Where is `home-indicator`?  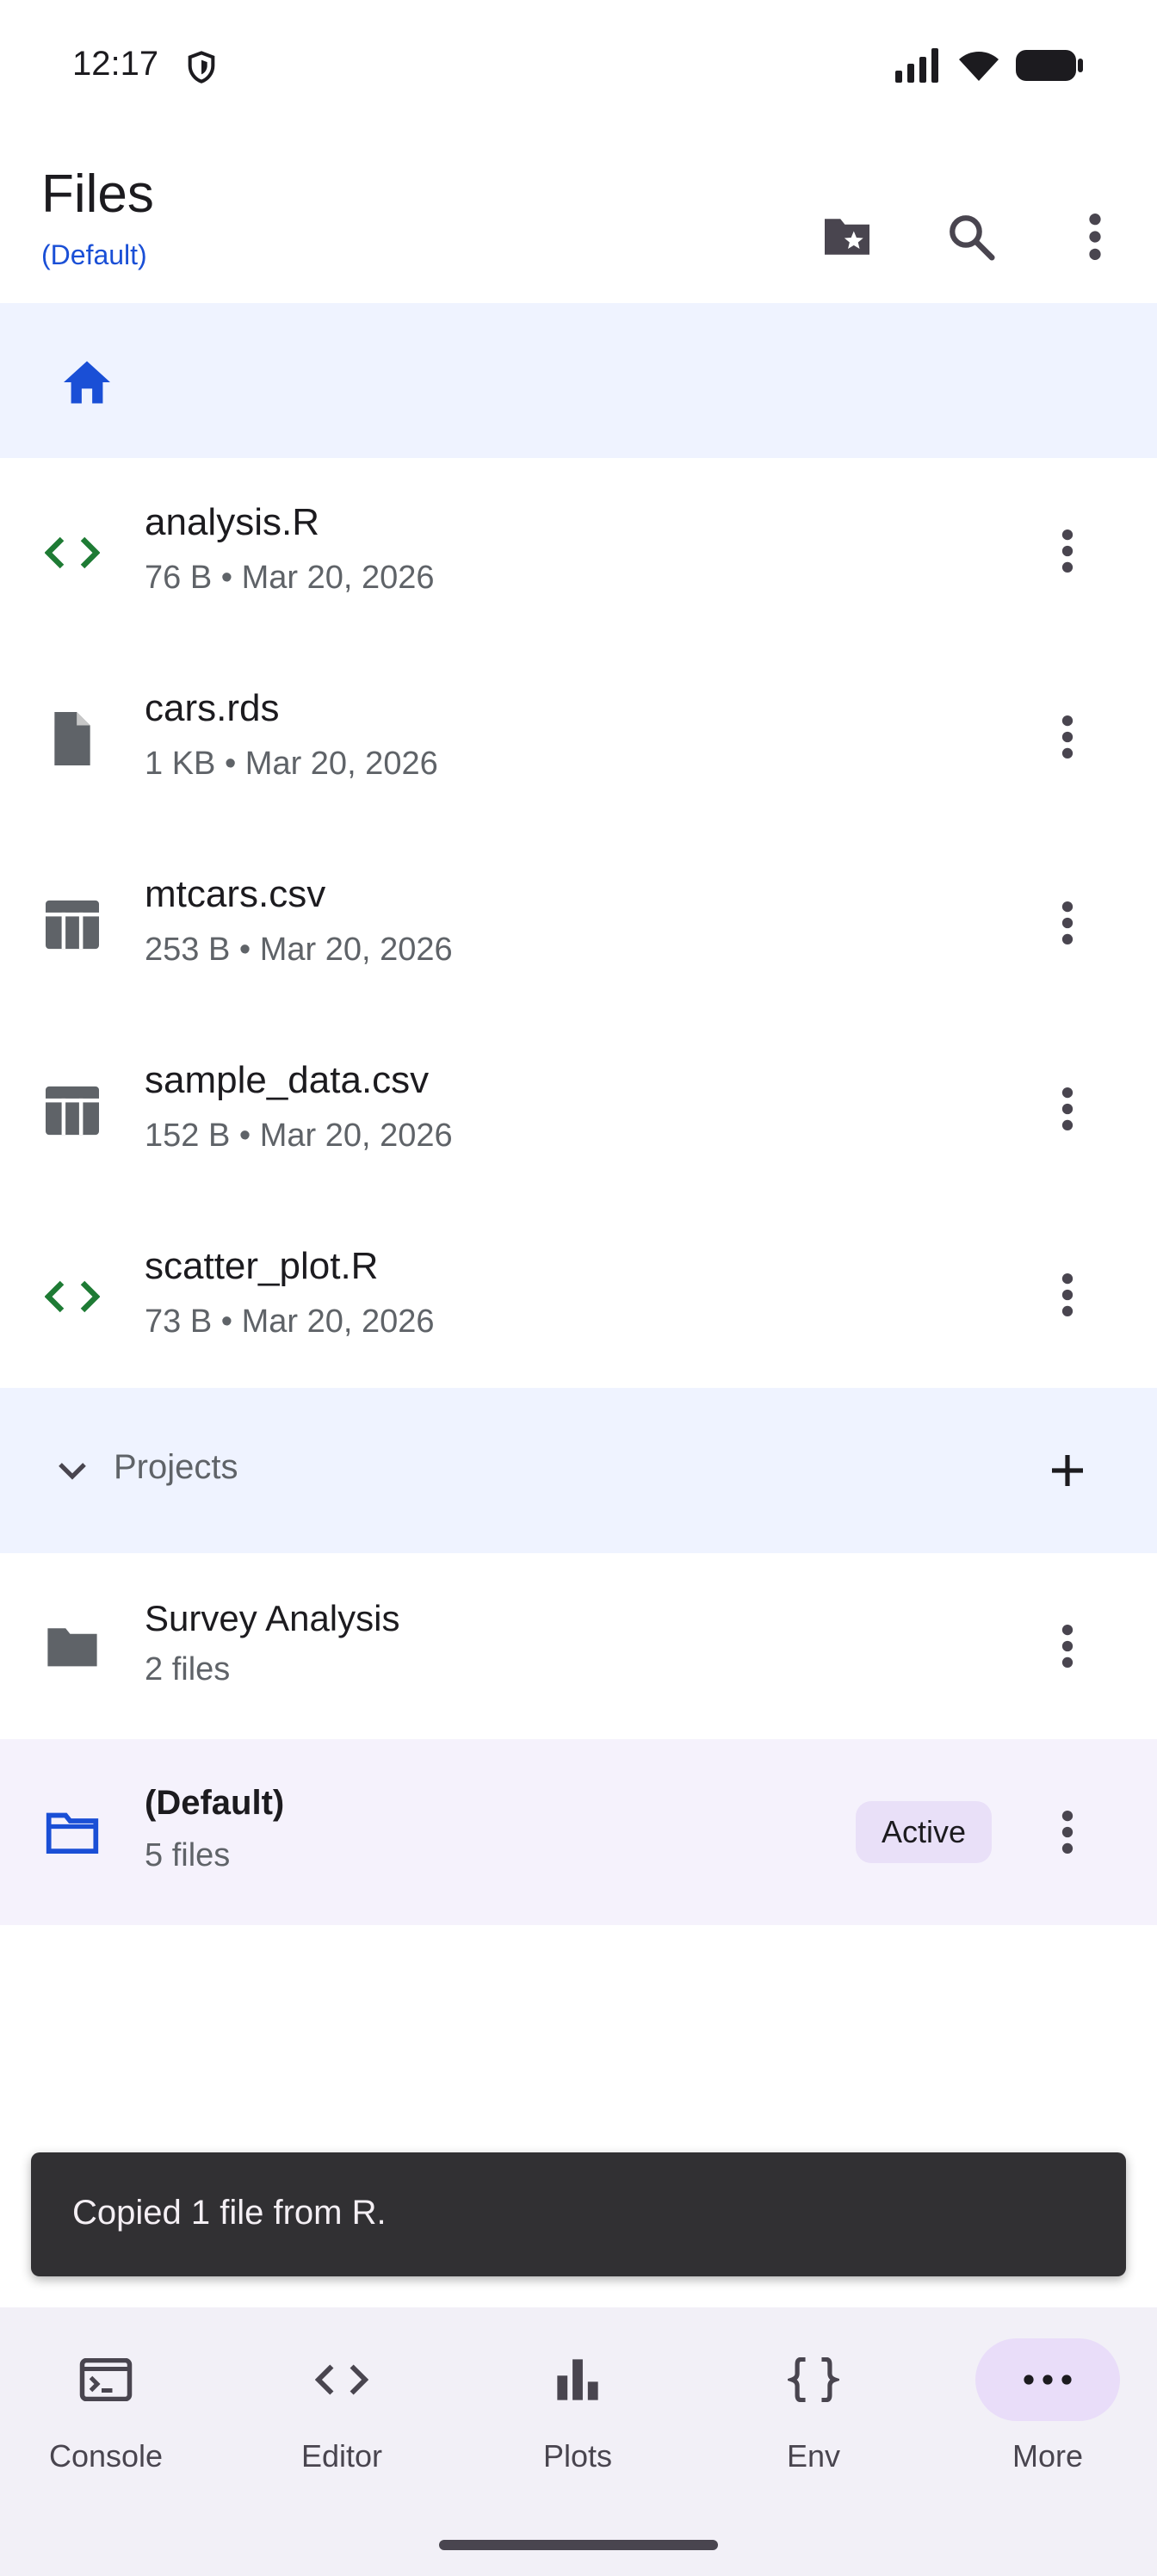
home-indicator is located at coordinates (579, 2545).